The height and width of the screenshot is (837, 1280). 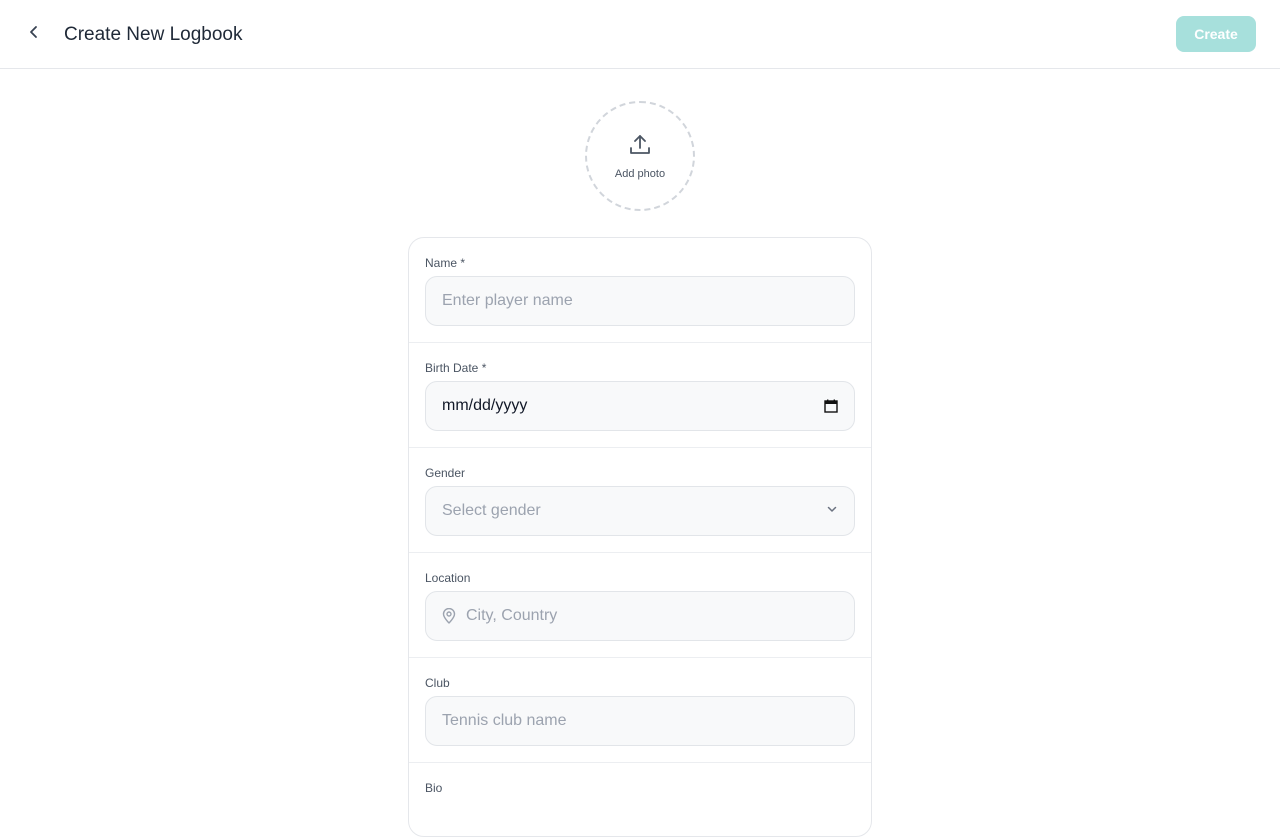 What do you see at coordinates (437, 683) in the screenshot?
I see `club-label: Club` at bounding box center [437, 683].